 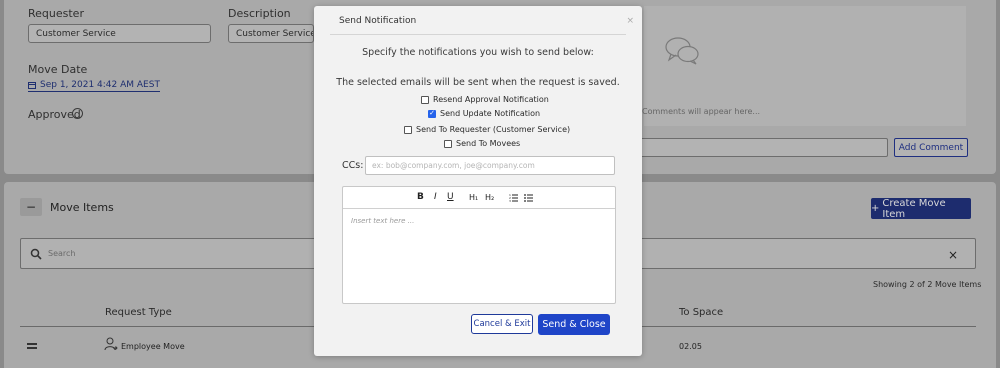 What do you see at coordinates (271, 33) in the screenshot?
I see `description-field: Customer Service's Sc` at bounding box center [271, 33].